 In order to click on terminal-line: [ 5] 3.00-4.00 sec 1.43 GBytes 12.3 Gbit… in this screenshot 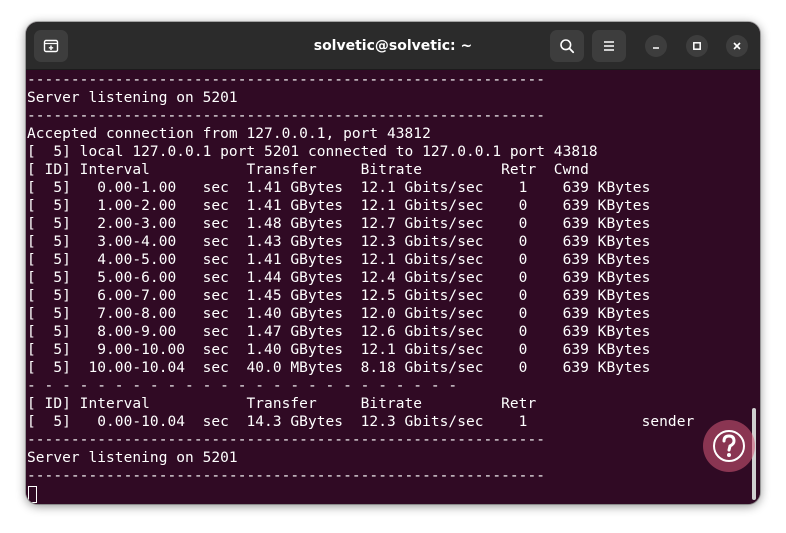, I will do `click(339, 242)`.